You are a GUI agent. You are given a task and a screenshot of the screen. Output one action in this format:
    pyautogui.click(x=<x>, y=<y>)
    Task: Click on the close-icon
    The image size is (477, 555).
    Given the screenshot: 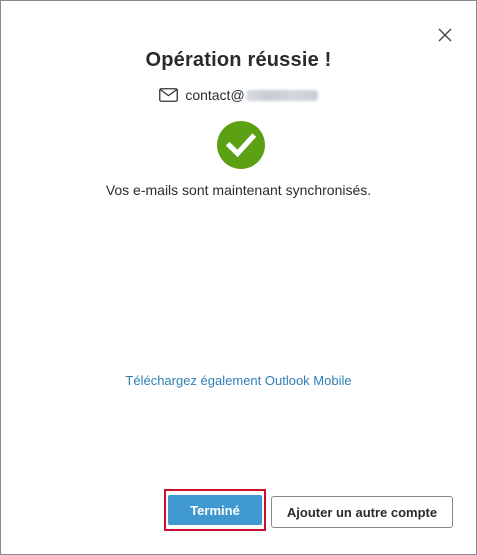 What is the action you would take?
    pyautogui.click(x=445, y=35)
    